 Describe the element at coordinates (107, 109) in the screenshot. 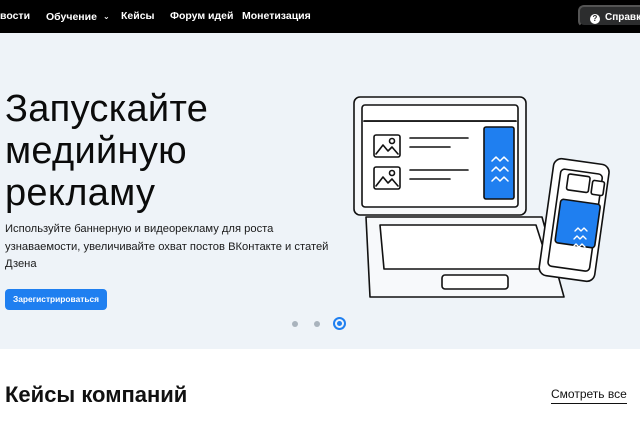

I see `hero-title-line: Запускайте` at that location.